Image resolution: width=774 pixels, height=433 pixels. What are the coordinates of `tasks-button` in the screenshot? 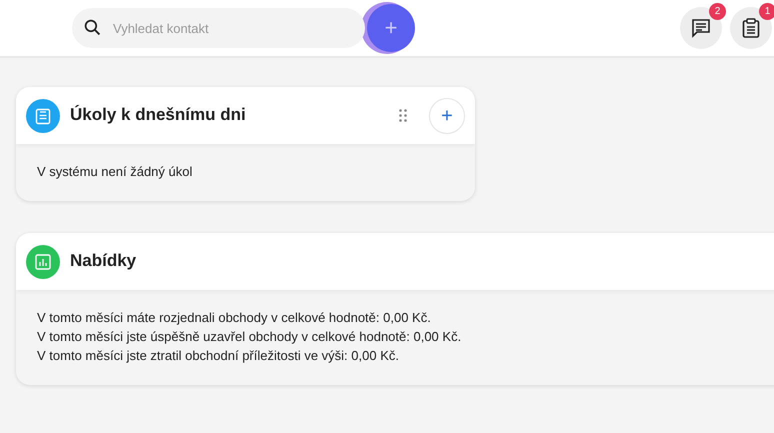 It's located at (751, 28).